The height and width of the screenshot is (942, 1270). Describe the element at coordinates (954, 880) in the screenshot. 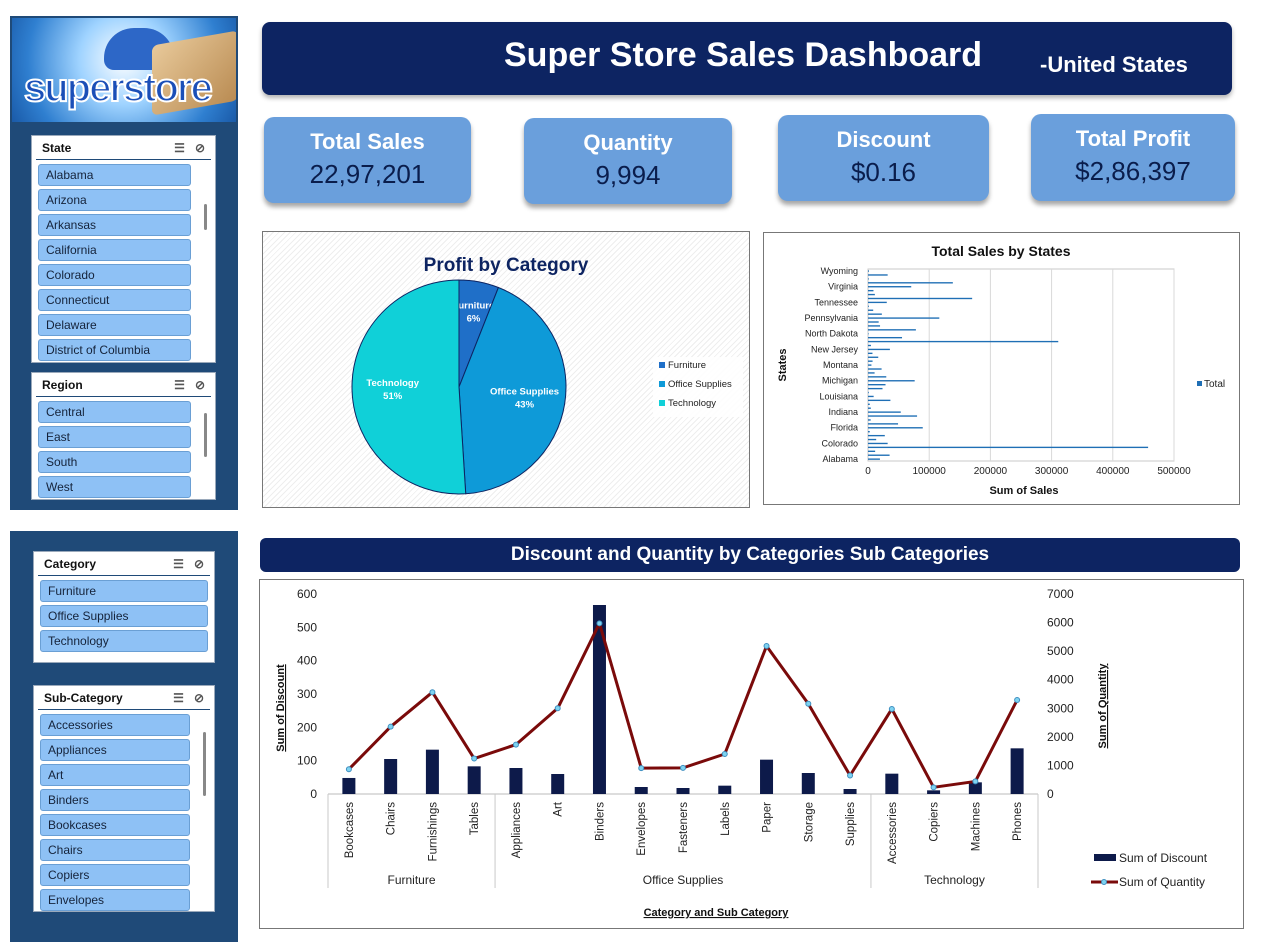

I see `group-label: Technology` at that location.